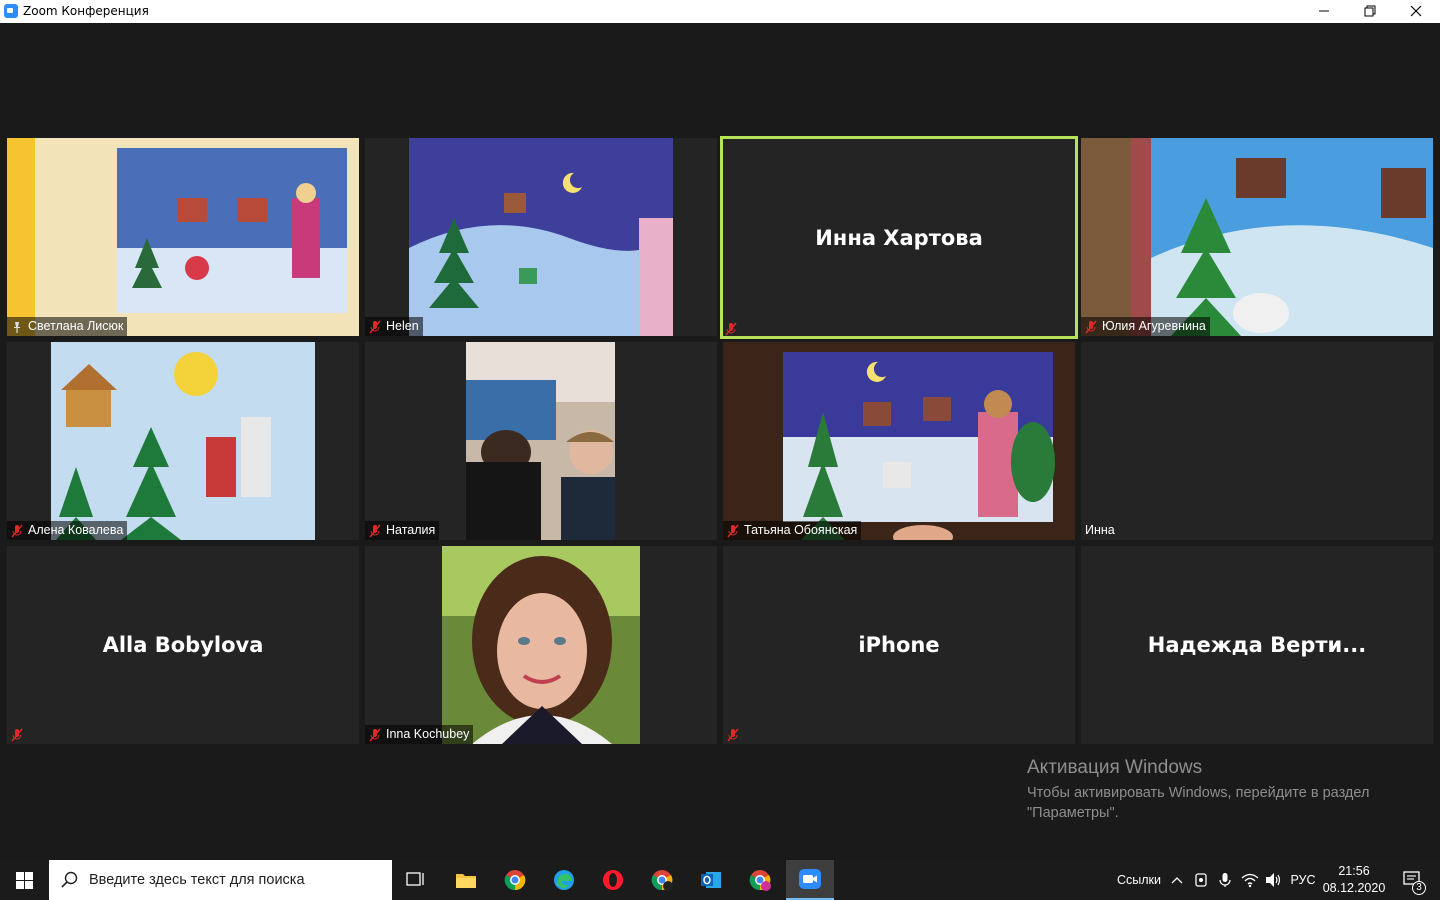  I want to click on clock-date: 08.12.2020, so click(1354, 888).